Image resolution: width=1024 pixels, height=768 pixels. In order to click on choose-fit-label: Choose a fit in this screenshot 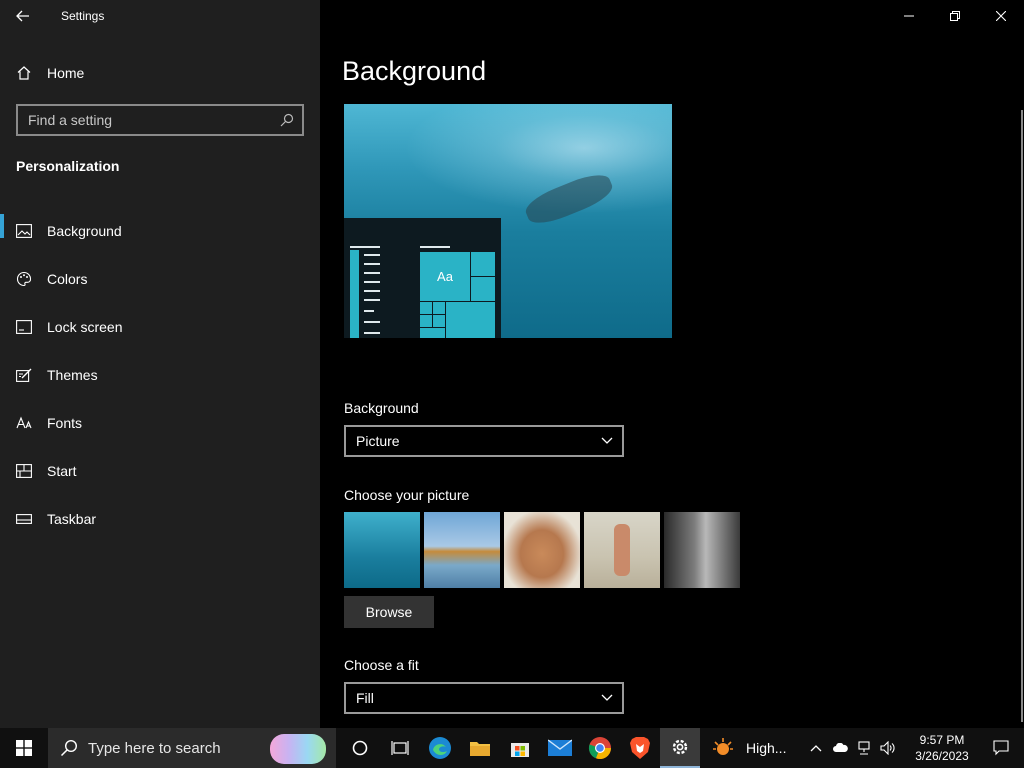, I will do `click(381, 665)`.